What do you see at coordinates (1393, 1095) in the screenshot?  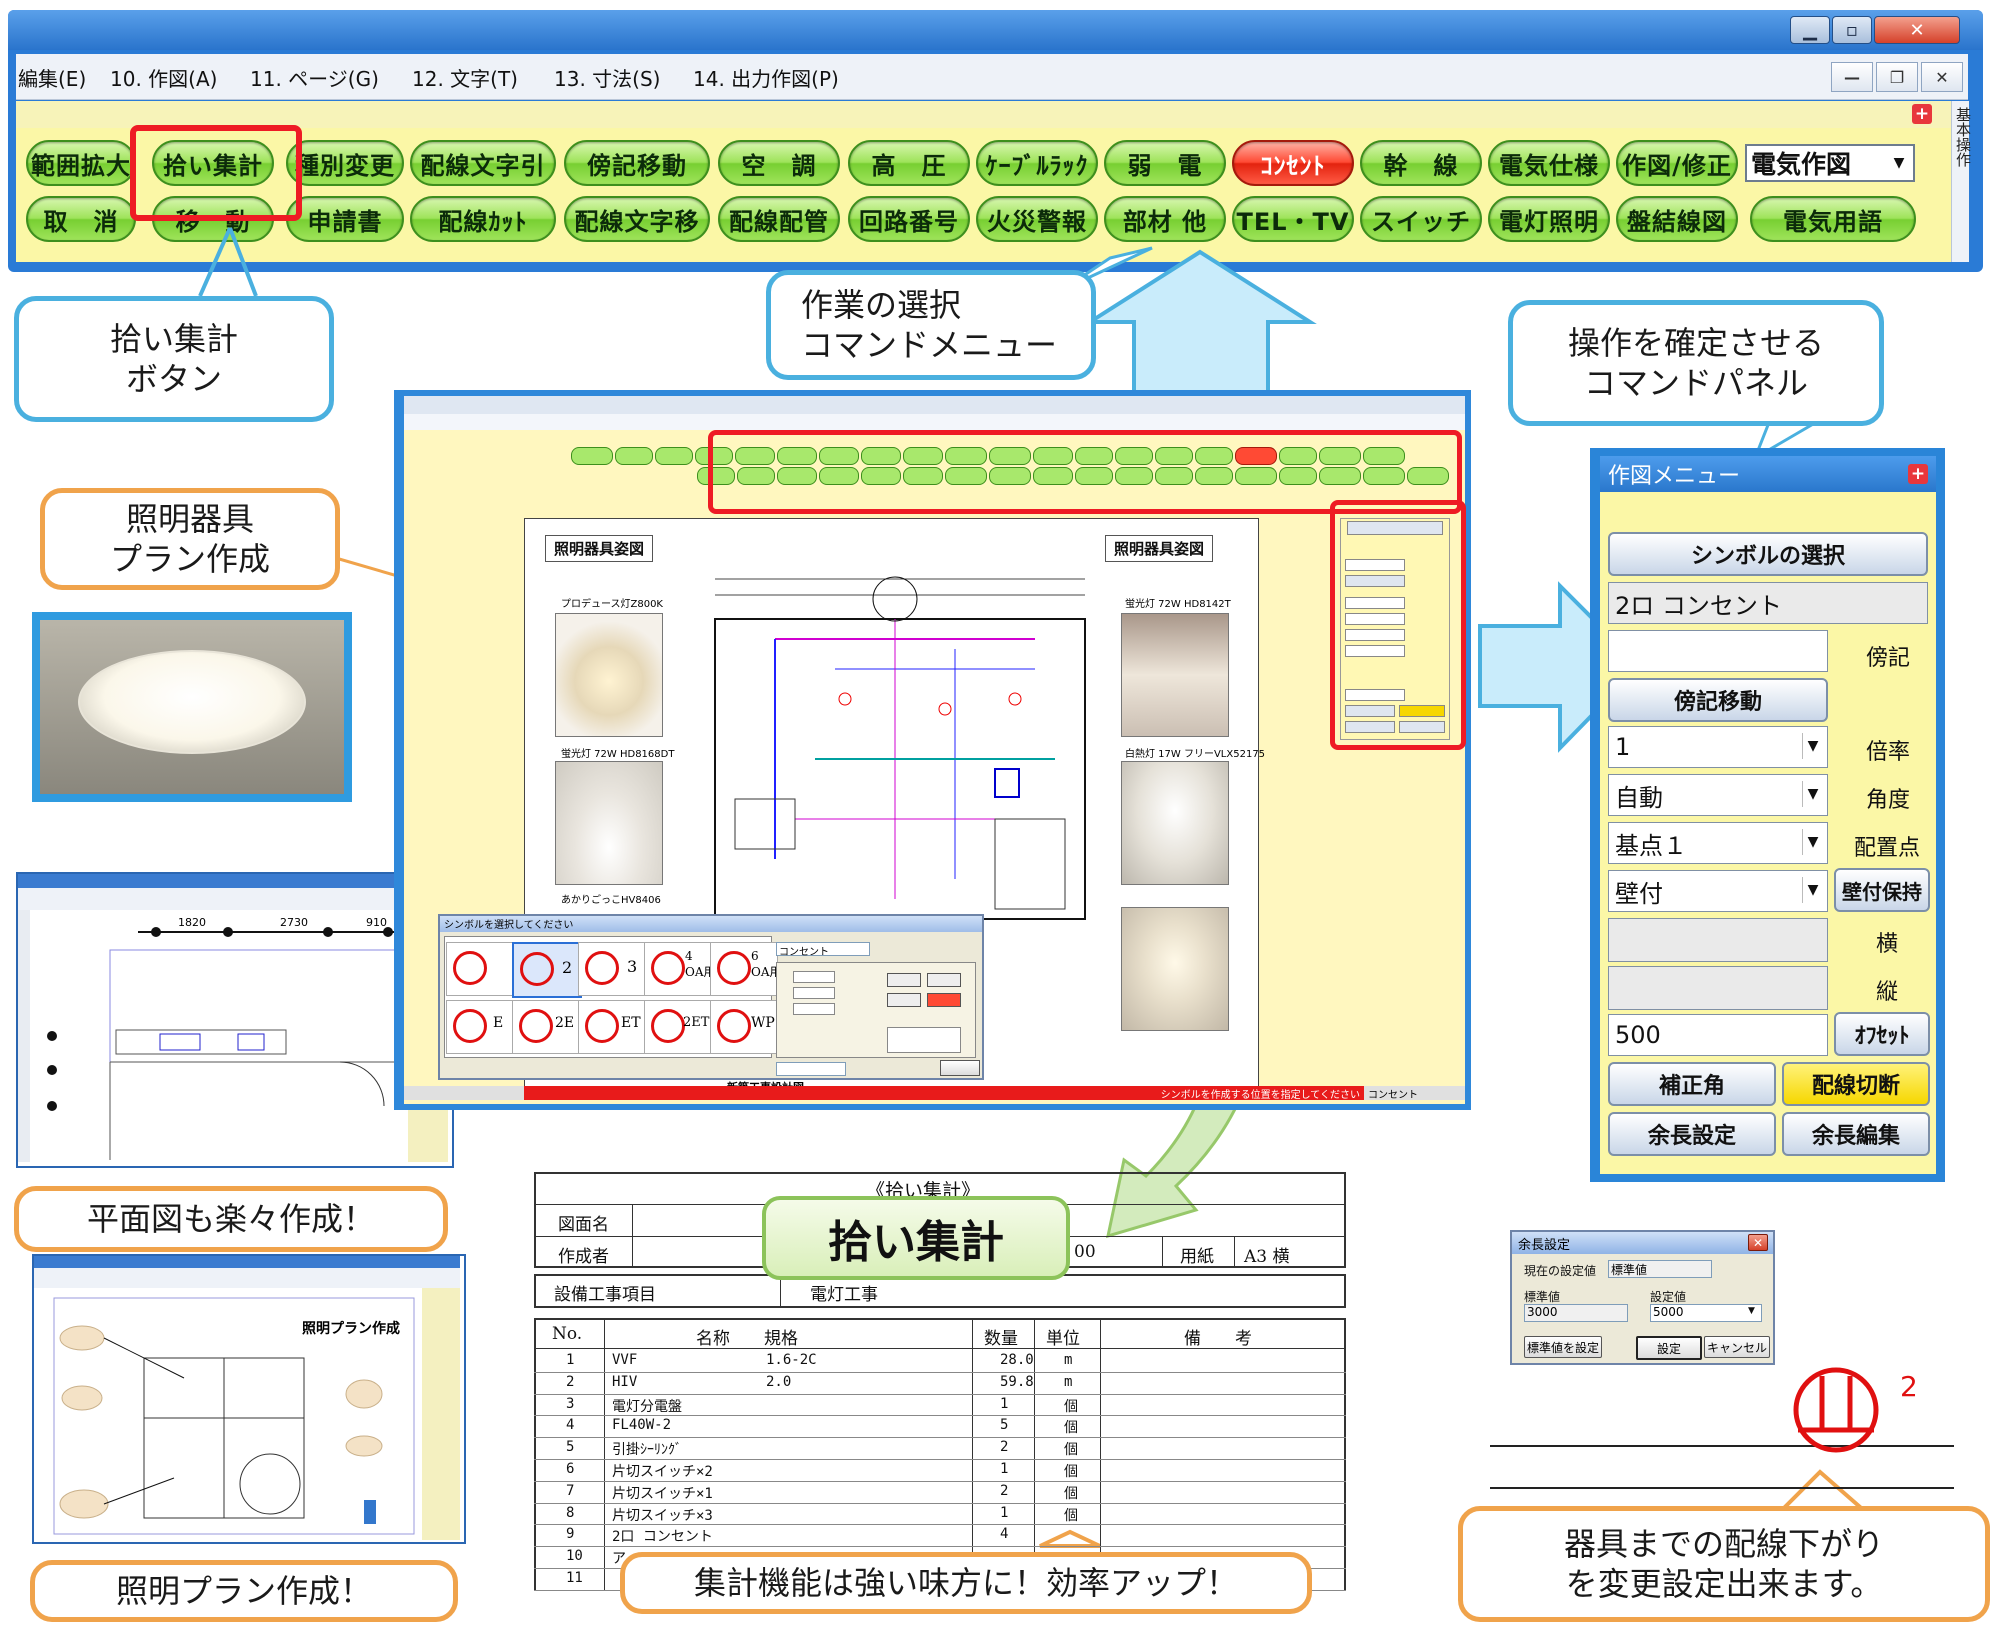 I see `status-mode: コンセント` at bounding box center [1393, 1095].